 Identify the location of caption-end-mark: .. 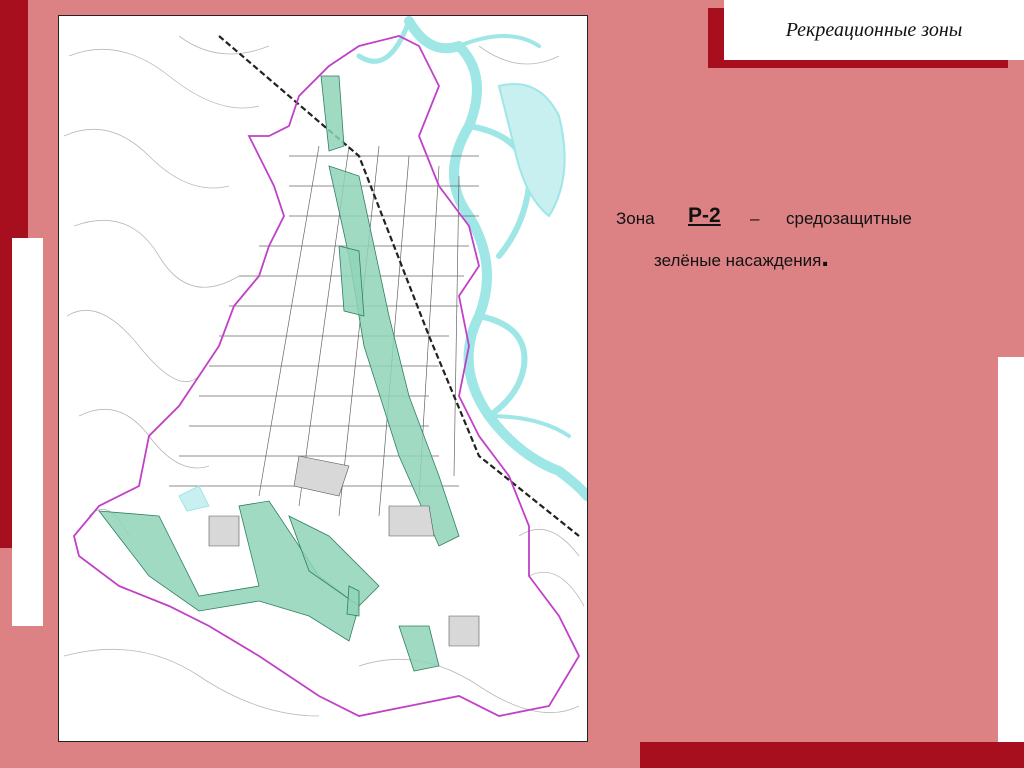
(825, 256).